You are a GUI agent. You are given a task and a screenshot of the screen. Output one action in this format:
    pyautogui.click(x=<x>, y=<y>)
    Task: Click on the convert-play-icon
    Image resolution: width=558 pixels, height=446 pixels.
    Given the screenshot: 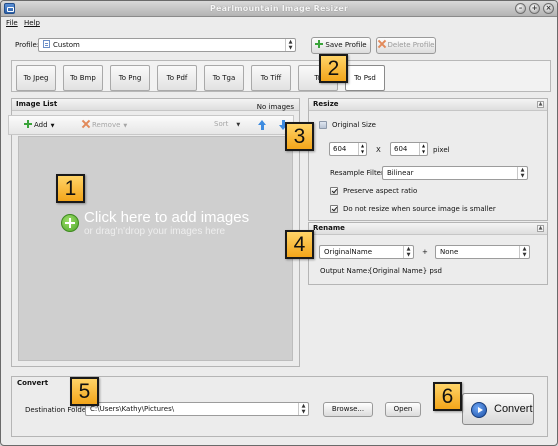 What is the action you would take?
    pyautogui.click(x=479, y=410)
    